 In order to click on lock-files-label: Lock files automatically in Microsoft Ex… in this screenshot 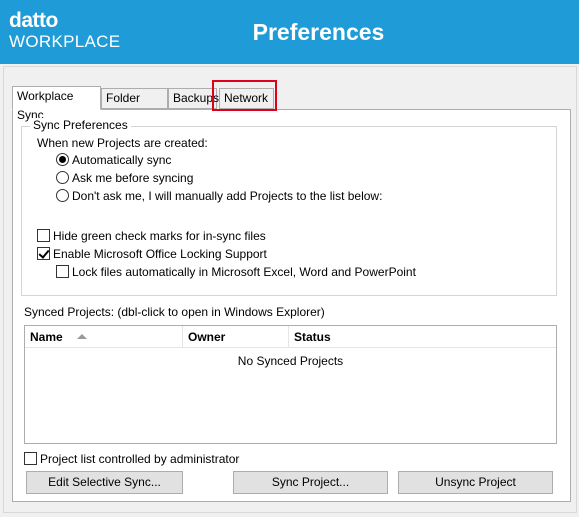, I will do `click(244, 272)`.